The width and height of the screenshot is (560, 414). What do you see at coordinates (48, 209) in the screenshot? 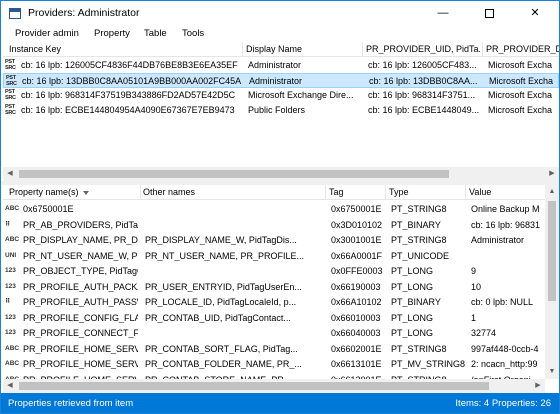
I see `property-name-cell: 0x6750001E` at bounding box center [48, 209].